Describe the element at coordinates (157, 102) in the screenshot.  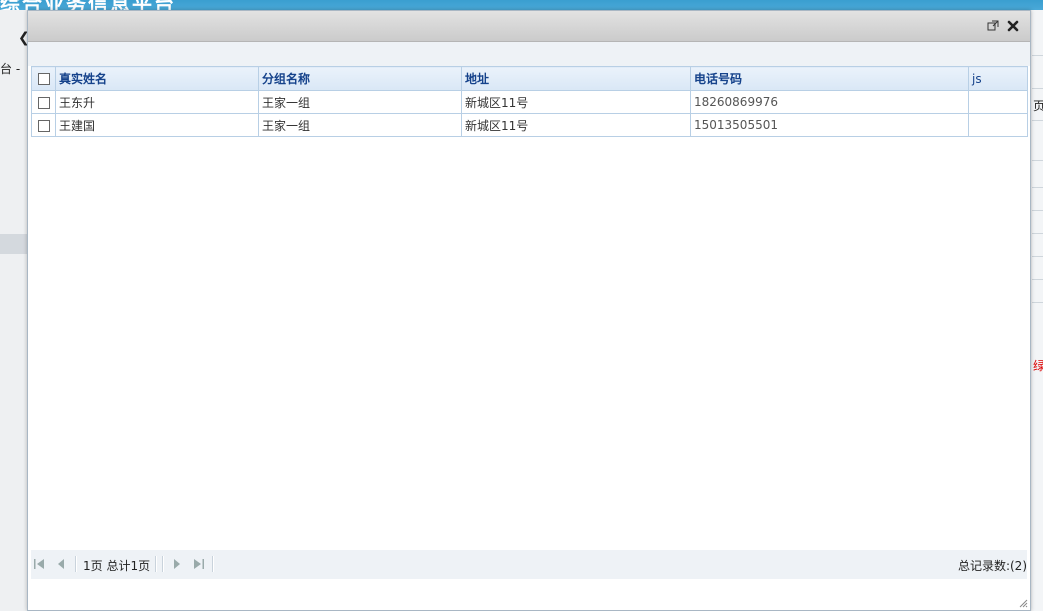
I see `cell-real-name: 王东升` at that location.